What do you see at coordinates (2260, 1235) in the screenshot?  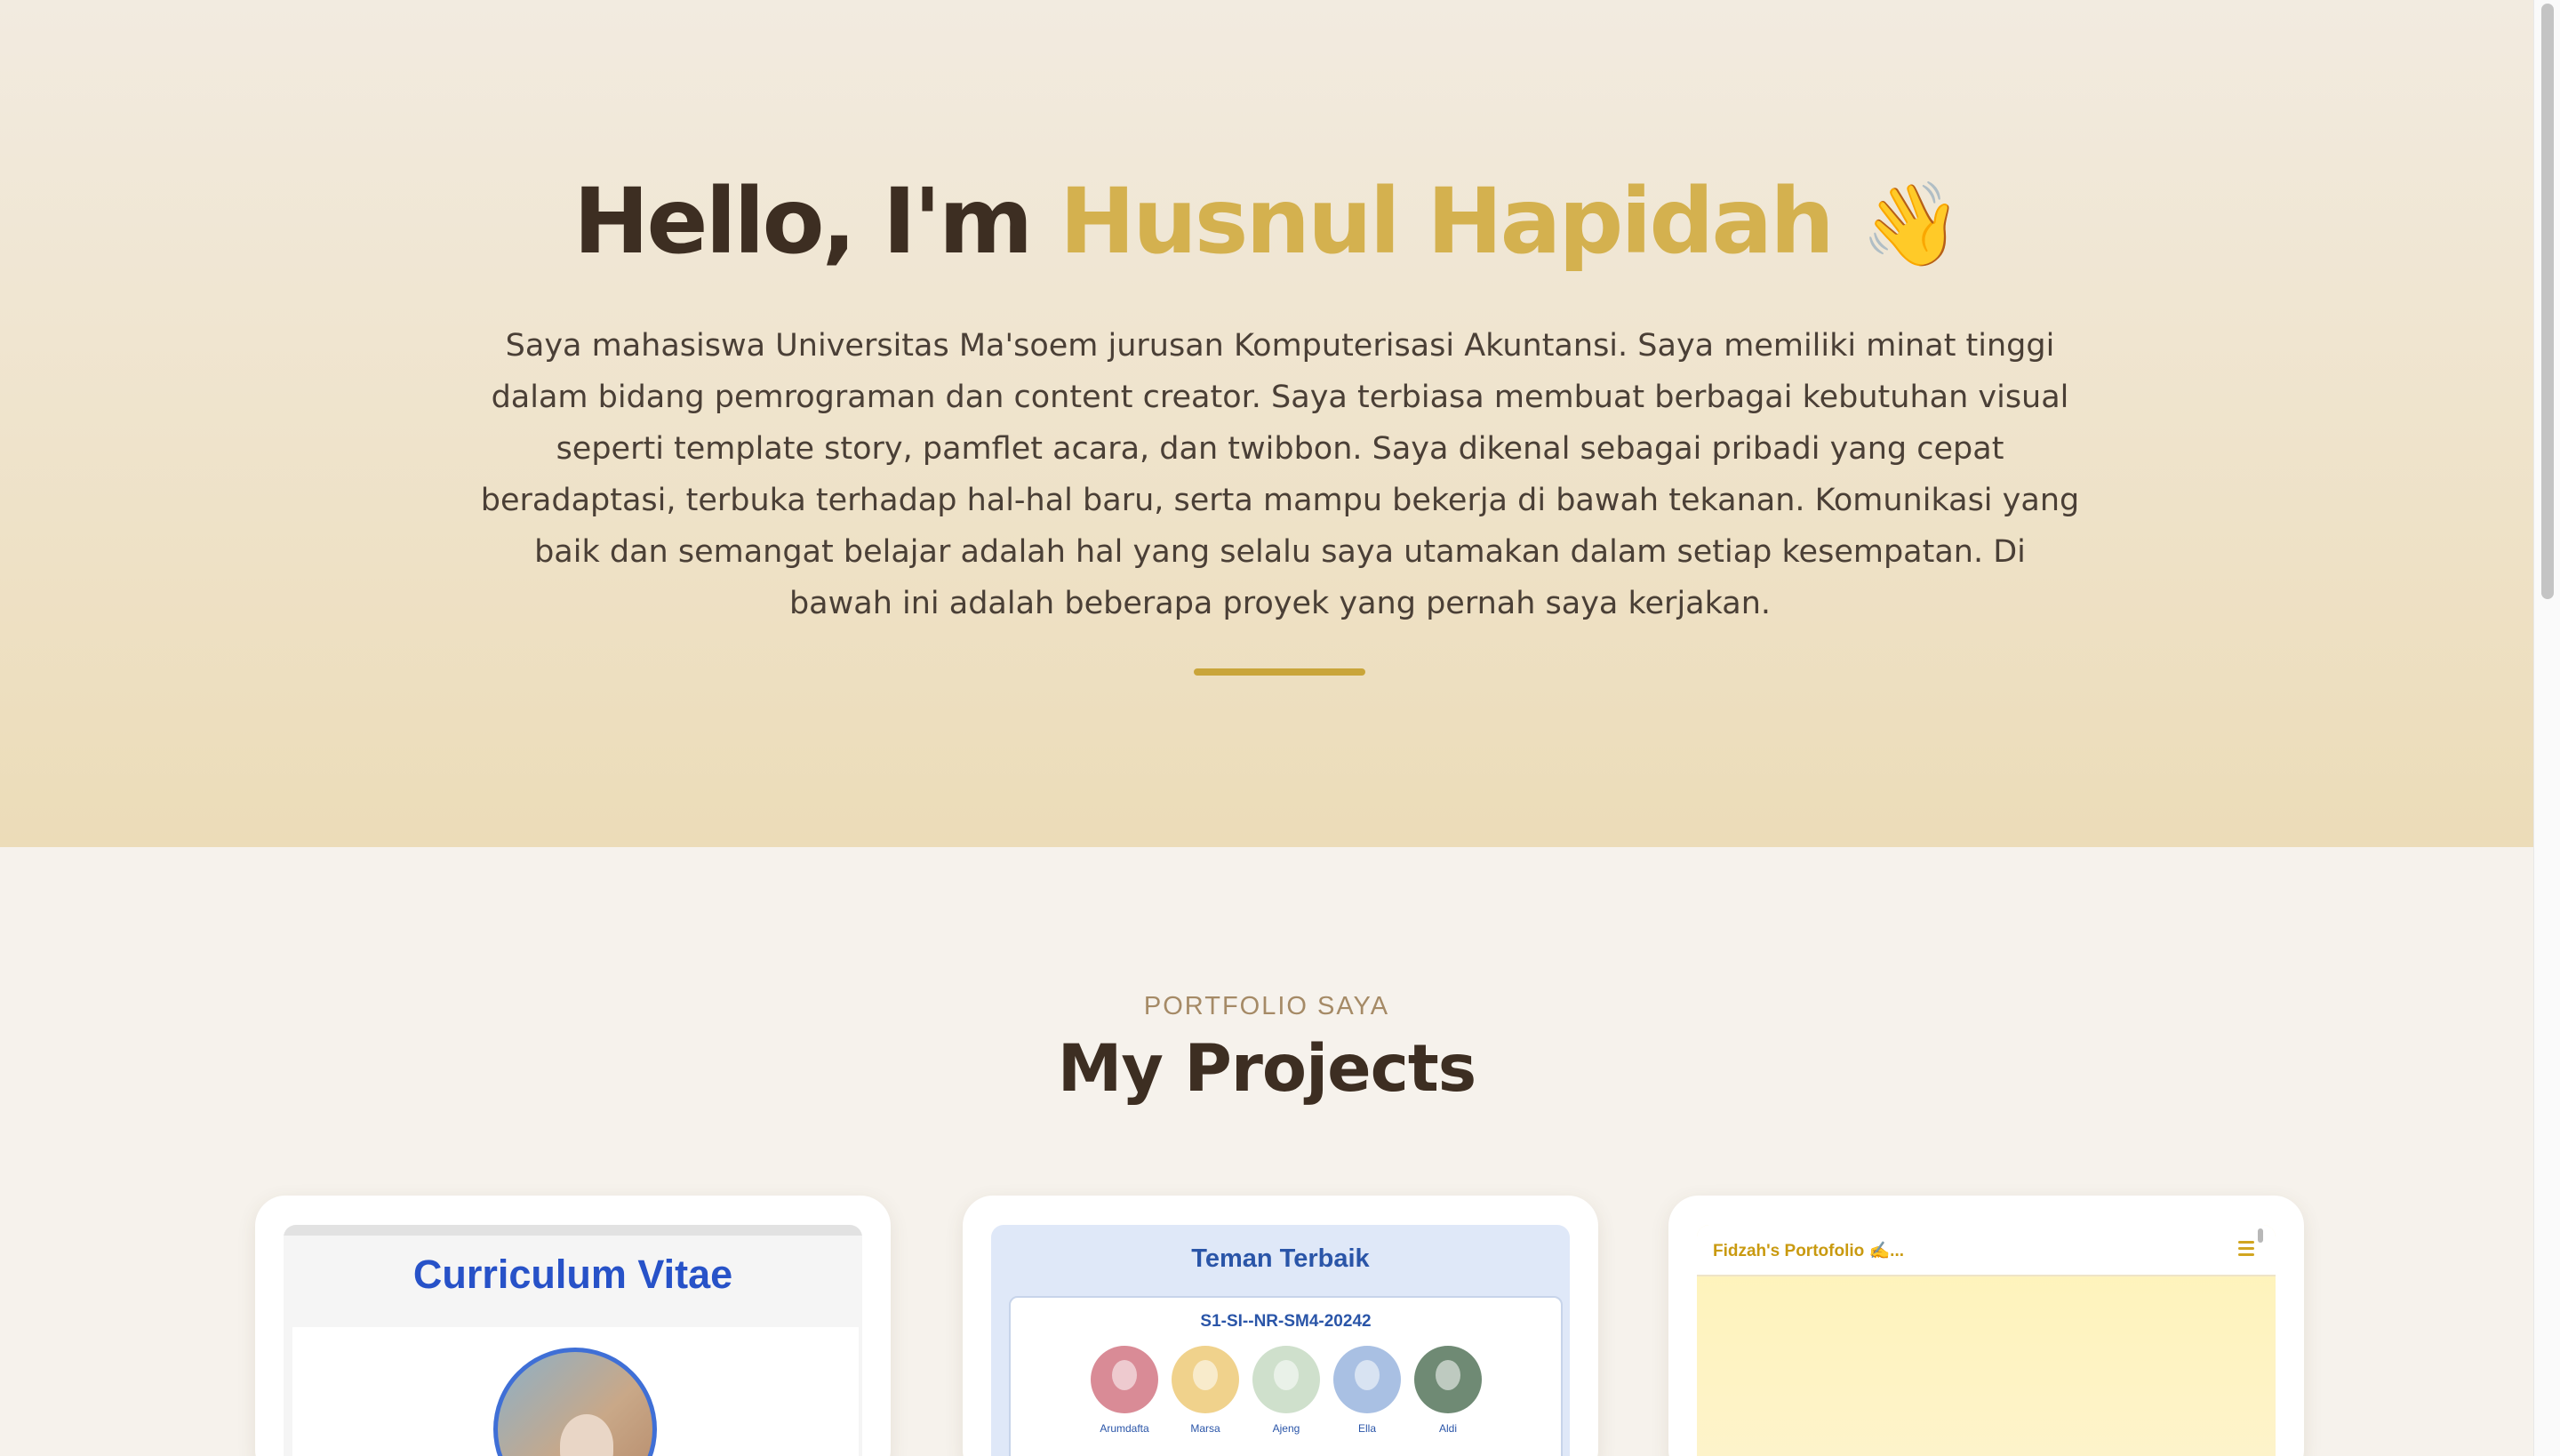 I see `preview-scrollbar` at bounding box center [2260, 1235].